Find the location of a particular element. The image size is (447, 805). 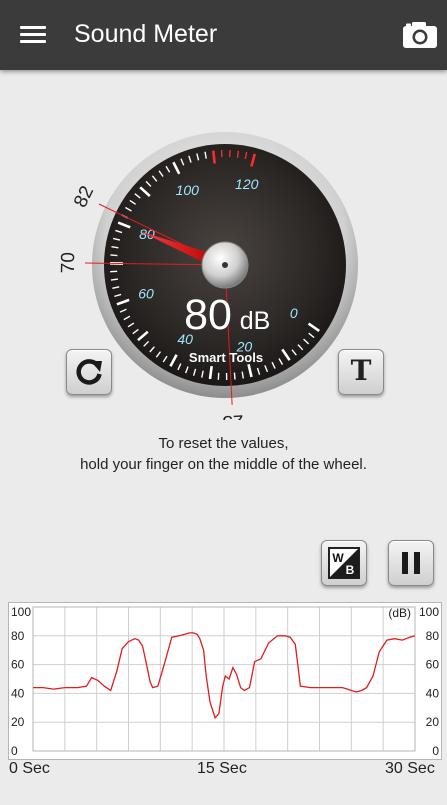

y-tick-label-left: 100 is located at coordinates (21, 612).